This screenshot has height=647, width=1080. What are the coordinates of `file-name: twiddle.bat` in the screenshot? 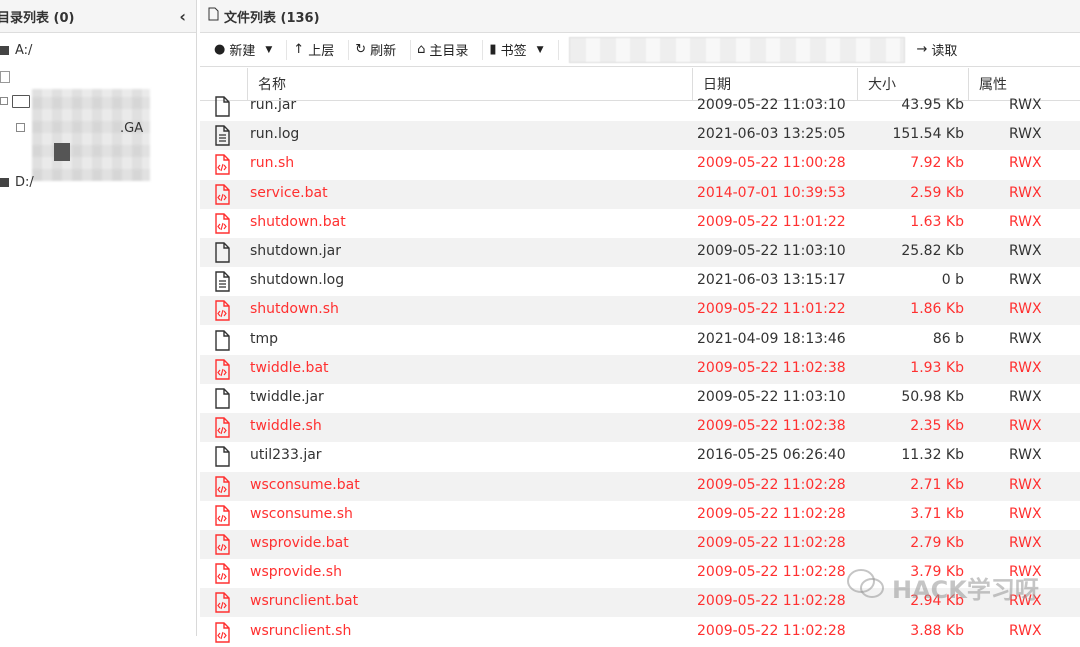 It's located at (289, 368).